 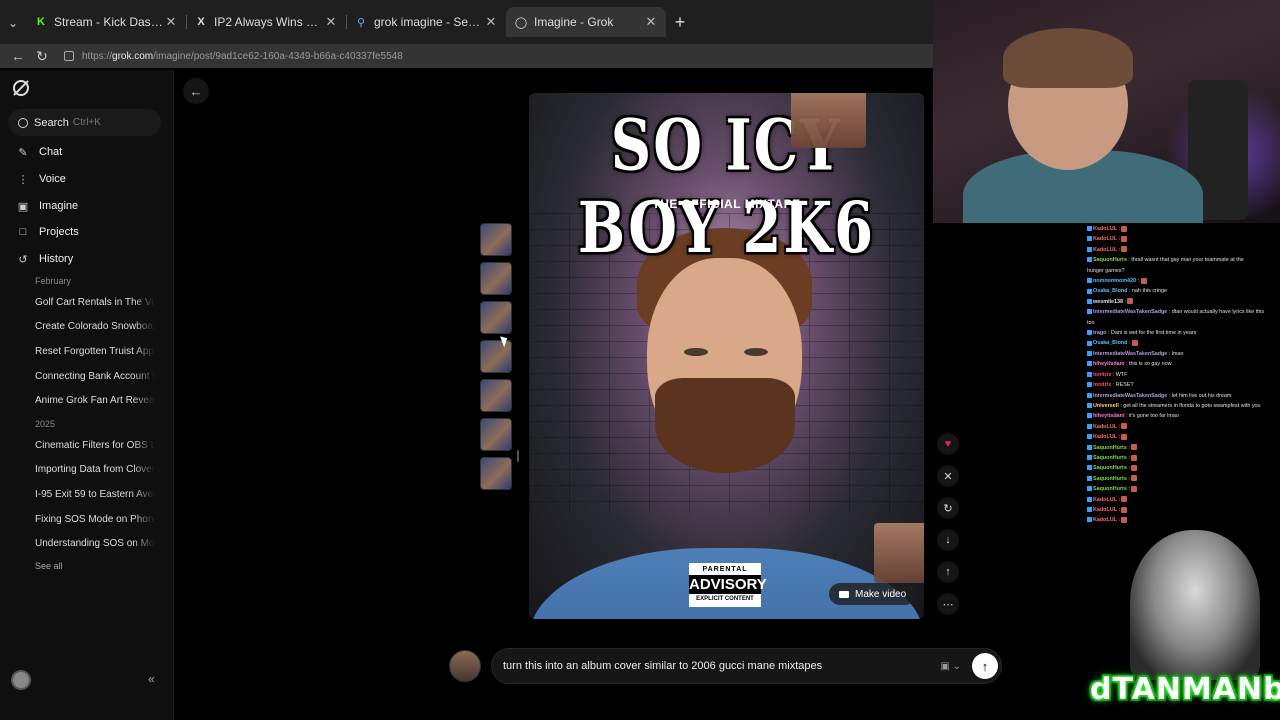 I want to click on tab-title: grok imagine - Search, so click(x=429, y=22).